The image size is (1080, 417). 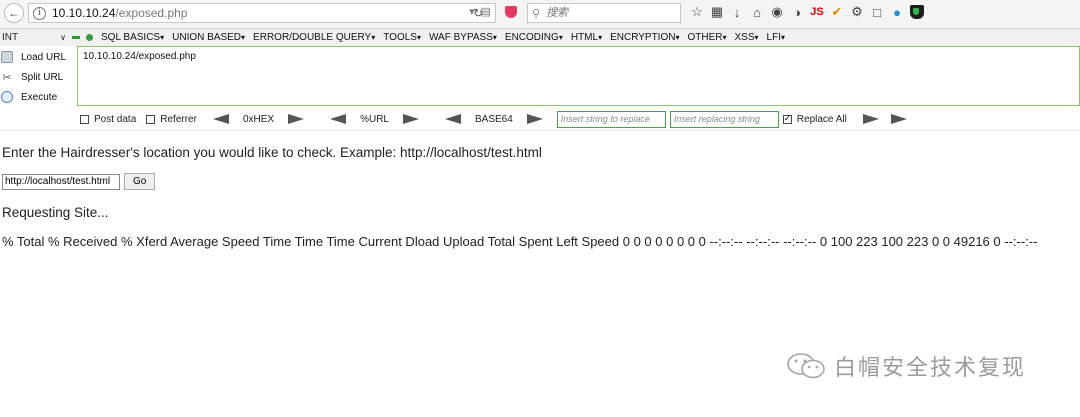 I want to click on replace-string-input: Insert string to replace, so click(x=611, y=119).